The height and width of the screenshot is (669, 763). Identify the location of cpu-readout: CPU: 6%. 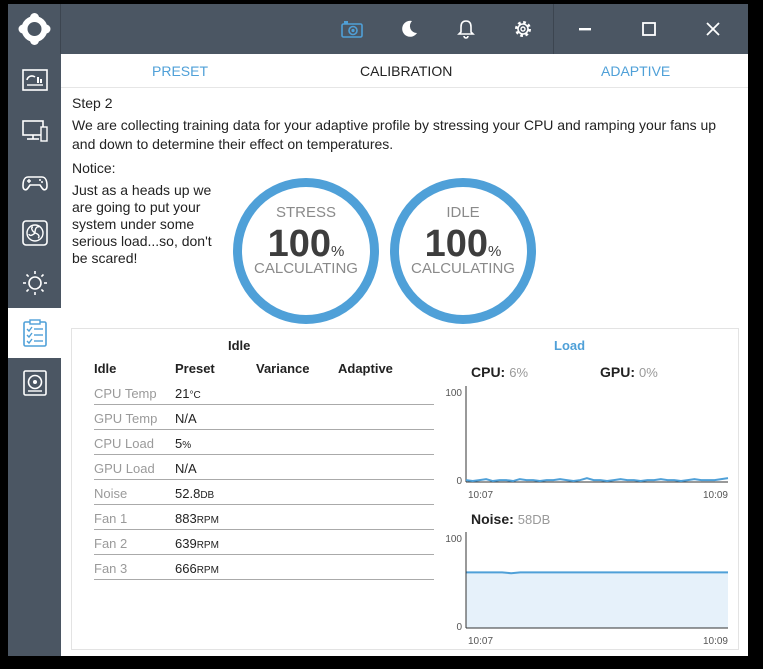
(499, 372).